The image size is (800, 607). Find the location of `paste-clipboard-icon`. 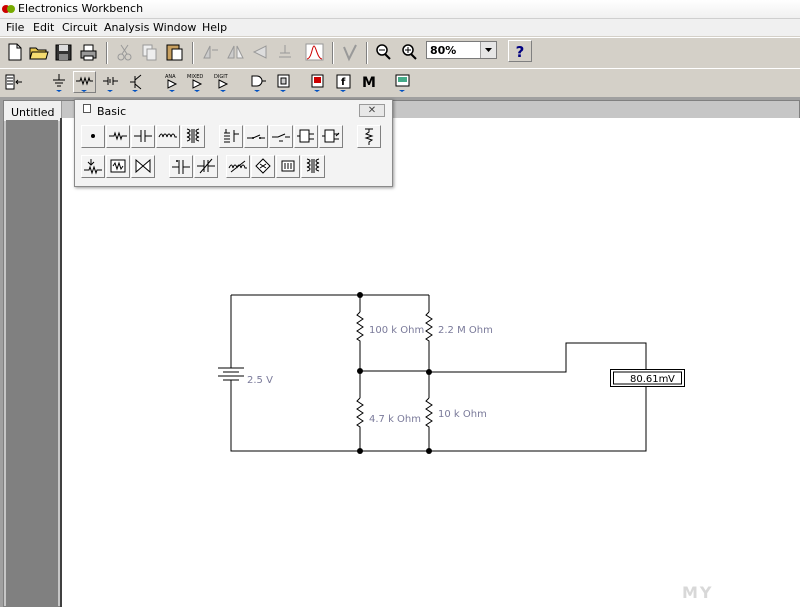

paste-clipboard-icon is located at coordinates (174, 52).